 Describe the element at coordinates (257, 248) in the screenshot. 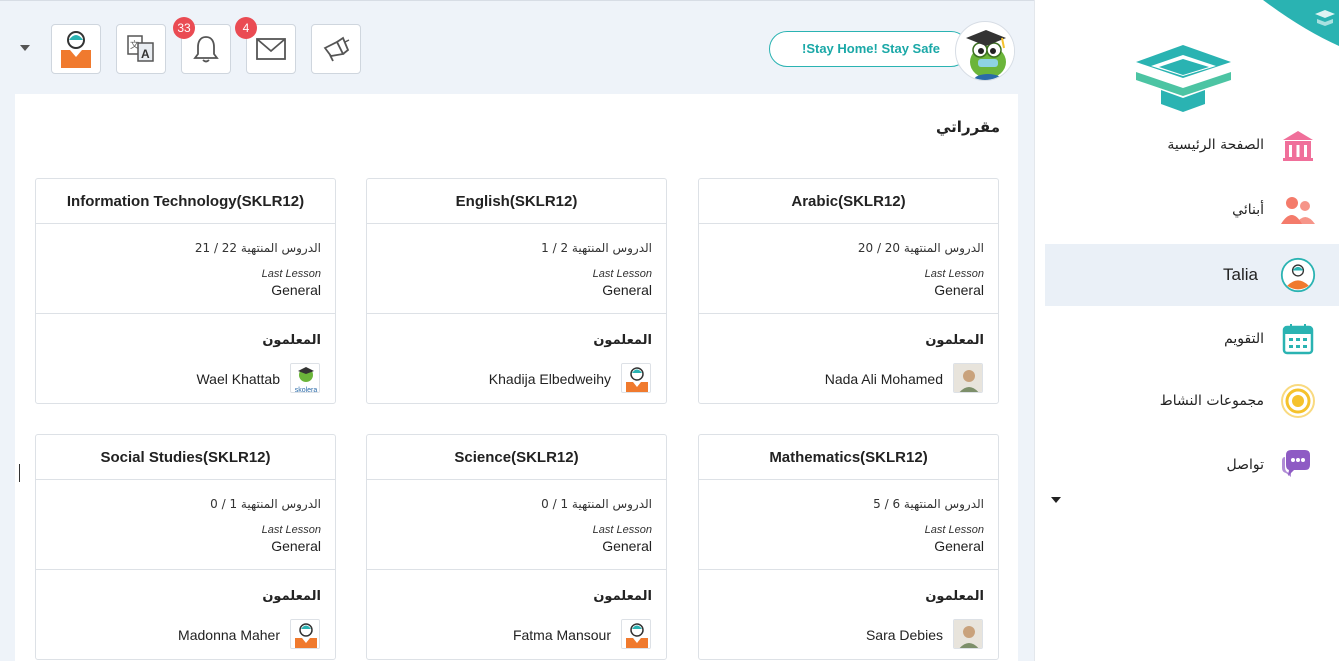

I see `lessons-progress: الدروس المنتهية 22 / 21` at that location.